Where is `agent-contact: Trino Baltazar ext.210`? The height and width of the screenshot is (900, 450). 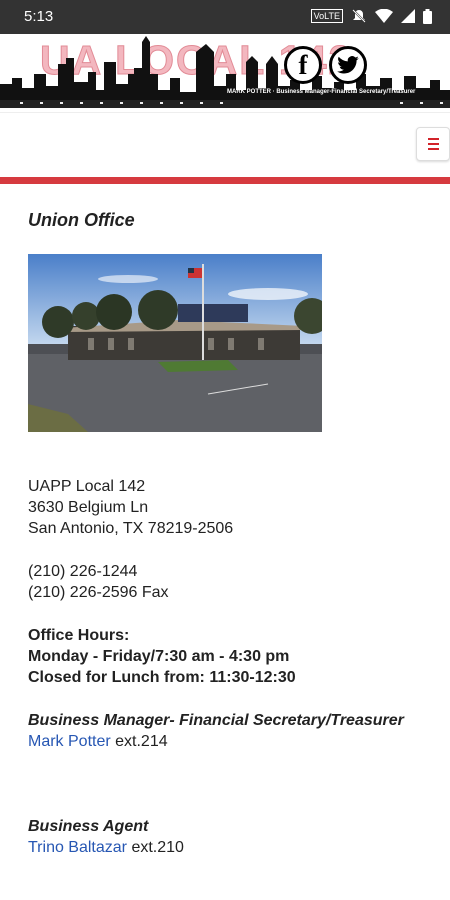
agent-contact: Trino Baltazar ext.210 is located at coordinates (106, 847).